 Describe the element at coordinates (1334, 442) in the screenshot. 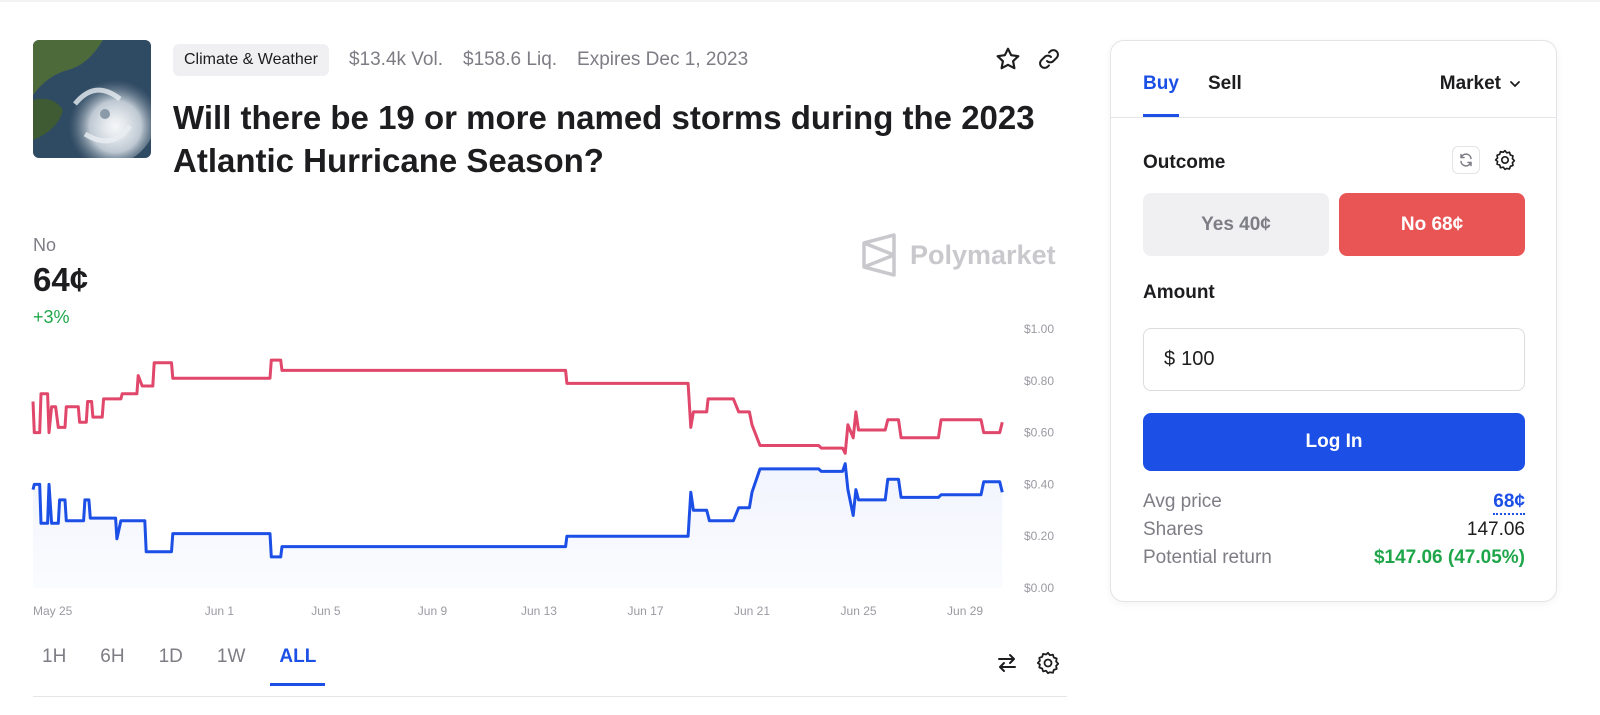

I see `login-button: Log In` at that location.